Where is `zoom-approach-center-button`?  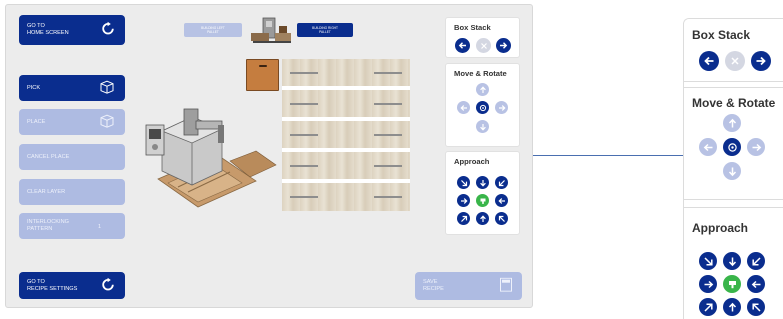
zoom-approach-center-button is located at coordinates (732, 284).